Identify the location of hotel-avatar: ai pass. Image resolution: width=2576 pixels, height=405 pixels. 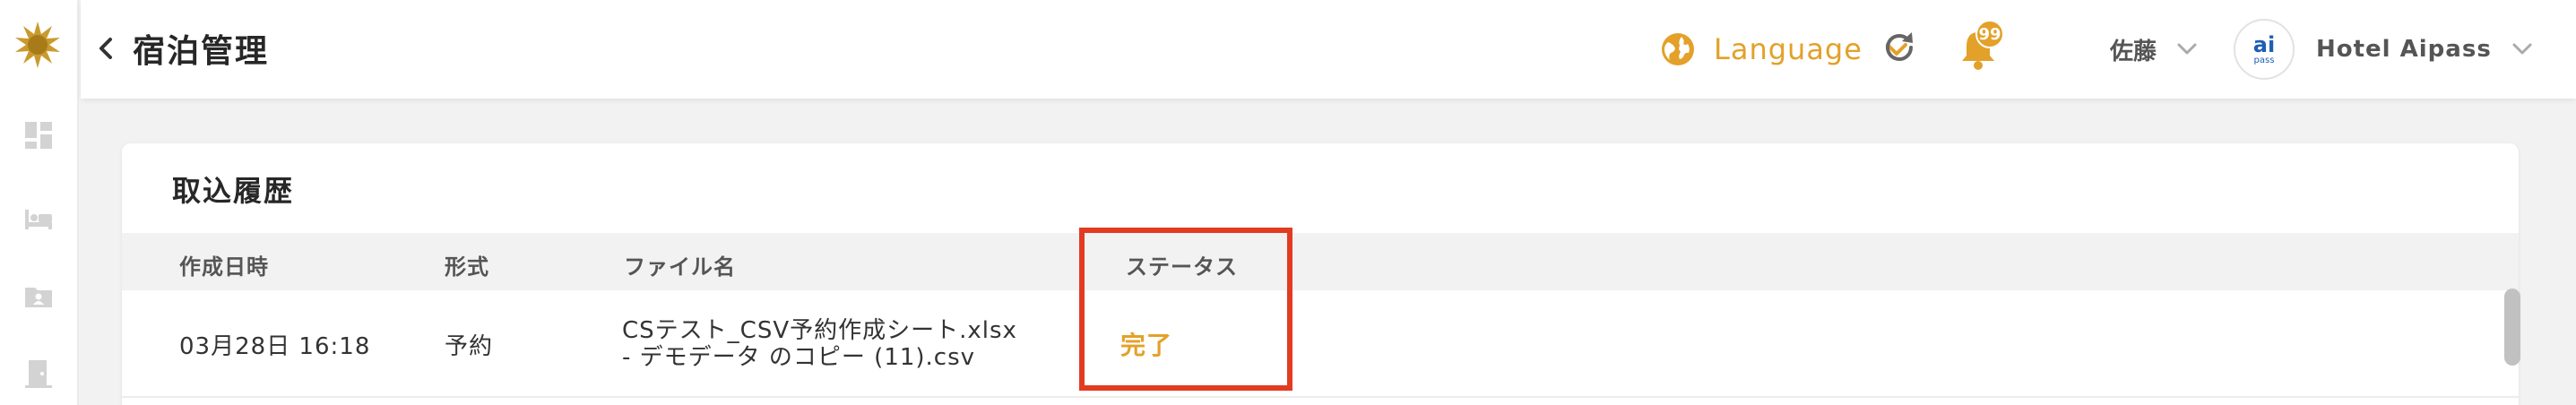
(2264, 49).